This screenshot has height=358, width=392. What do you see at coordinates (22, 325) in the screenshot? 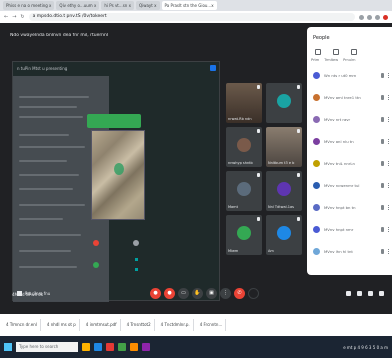
I see `download-item: 4 Trmncn dr.enl` at bounding box center [22, 325].